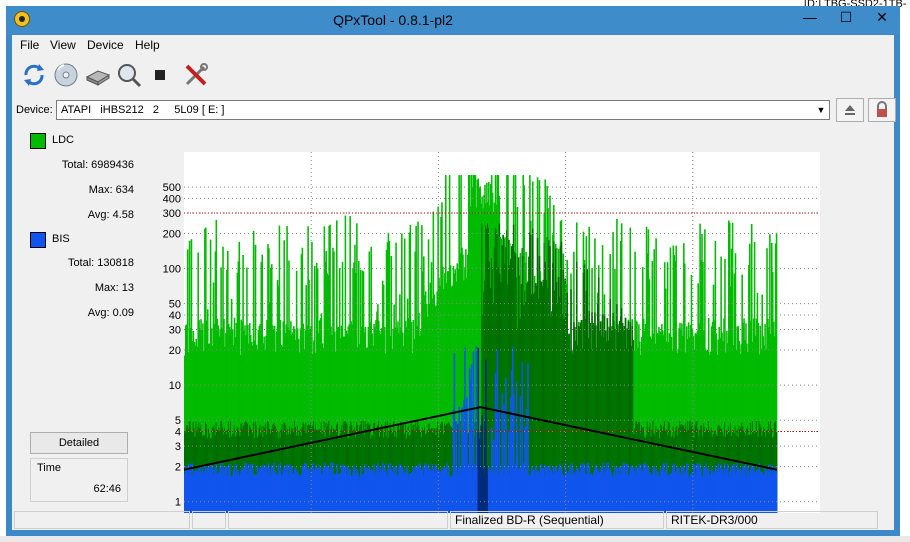  What do you see at coordinates (196, 75) in the screenshot?
I see `tools-icon` at bounding box center [196, 75].